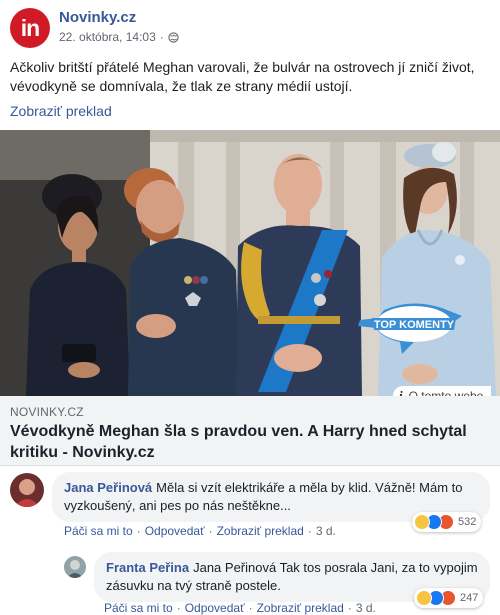  I want to click on comment-author: Jana Peřinová, so click(108, 487).